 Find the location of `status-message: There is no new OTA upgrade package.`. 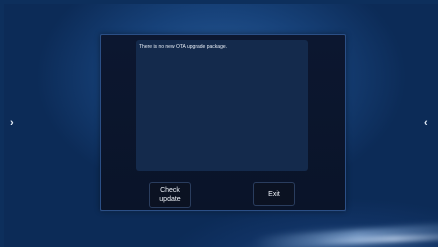

status-message: There is no new OTA upgrade package. is located at coordinates (183, 47).